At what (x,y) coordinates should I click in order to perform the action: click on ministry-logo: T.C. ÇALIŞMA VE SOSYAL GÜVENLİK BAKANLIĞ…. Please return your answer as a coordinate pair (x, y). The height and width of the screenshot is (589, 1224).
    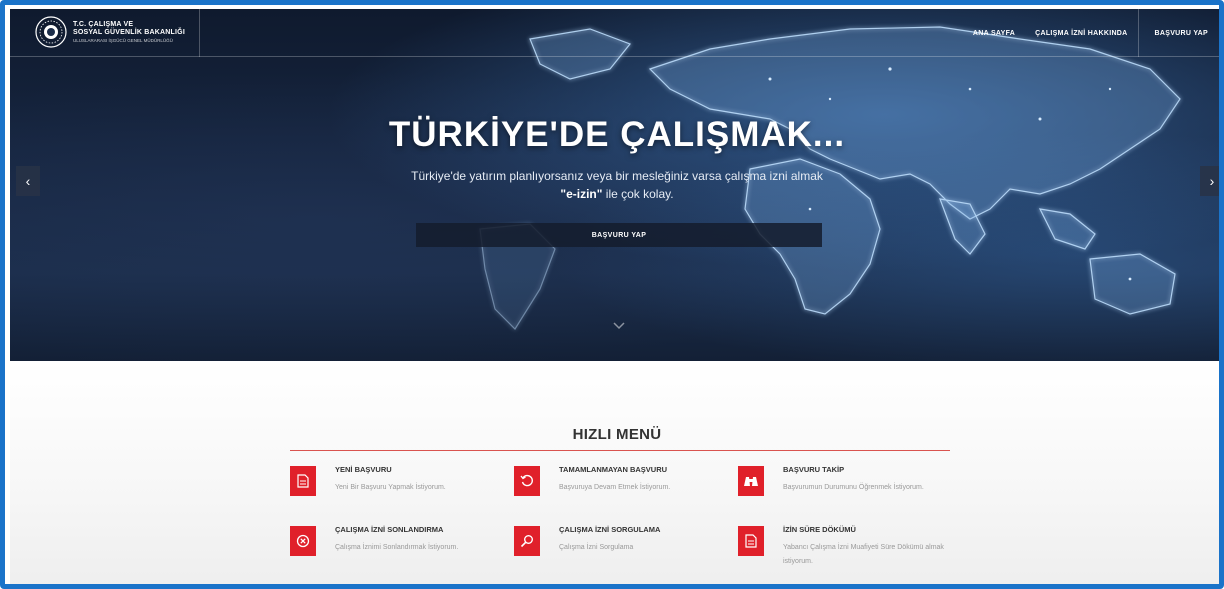
    Looking at the image, I should click on (105, 33).